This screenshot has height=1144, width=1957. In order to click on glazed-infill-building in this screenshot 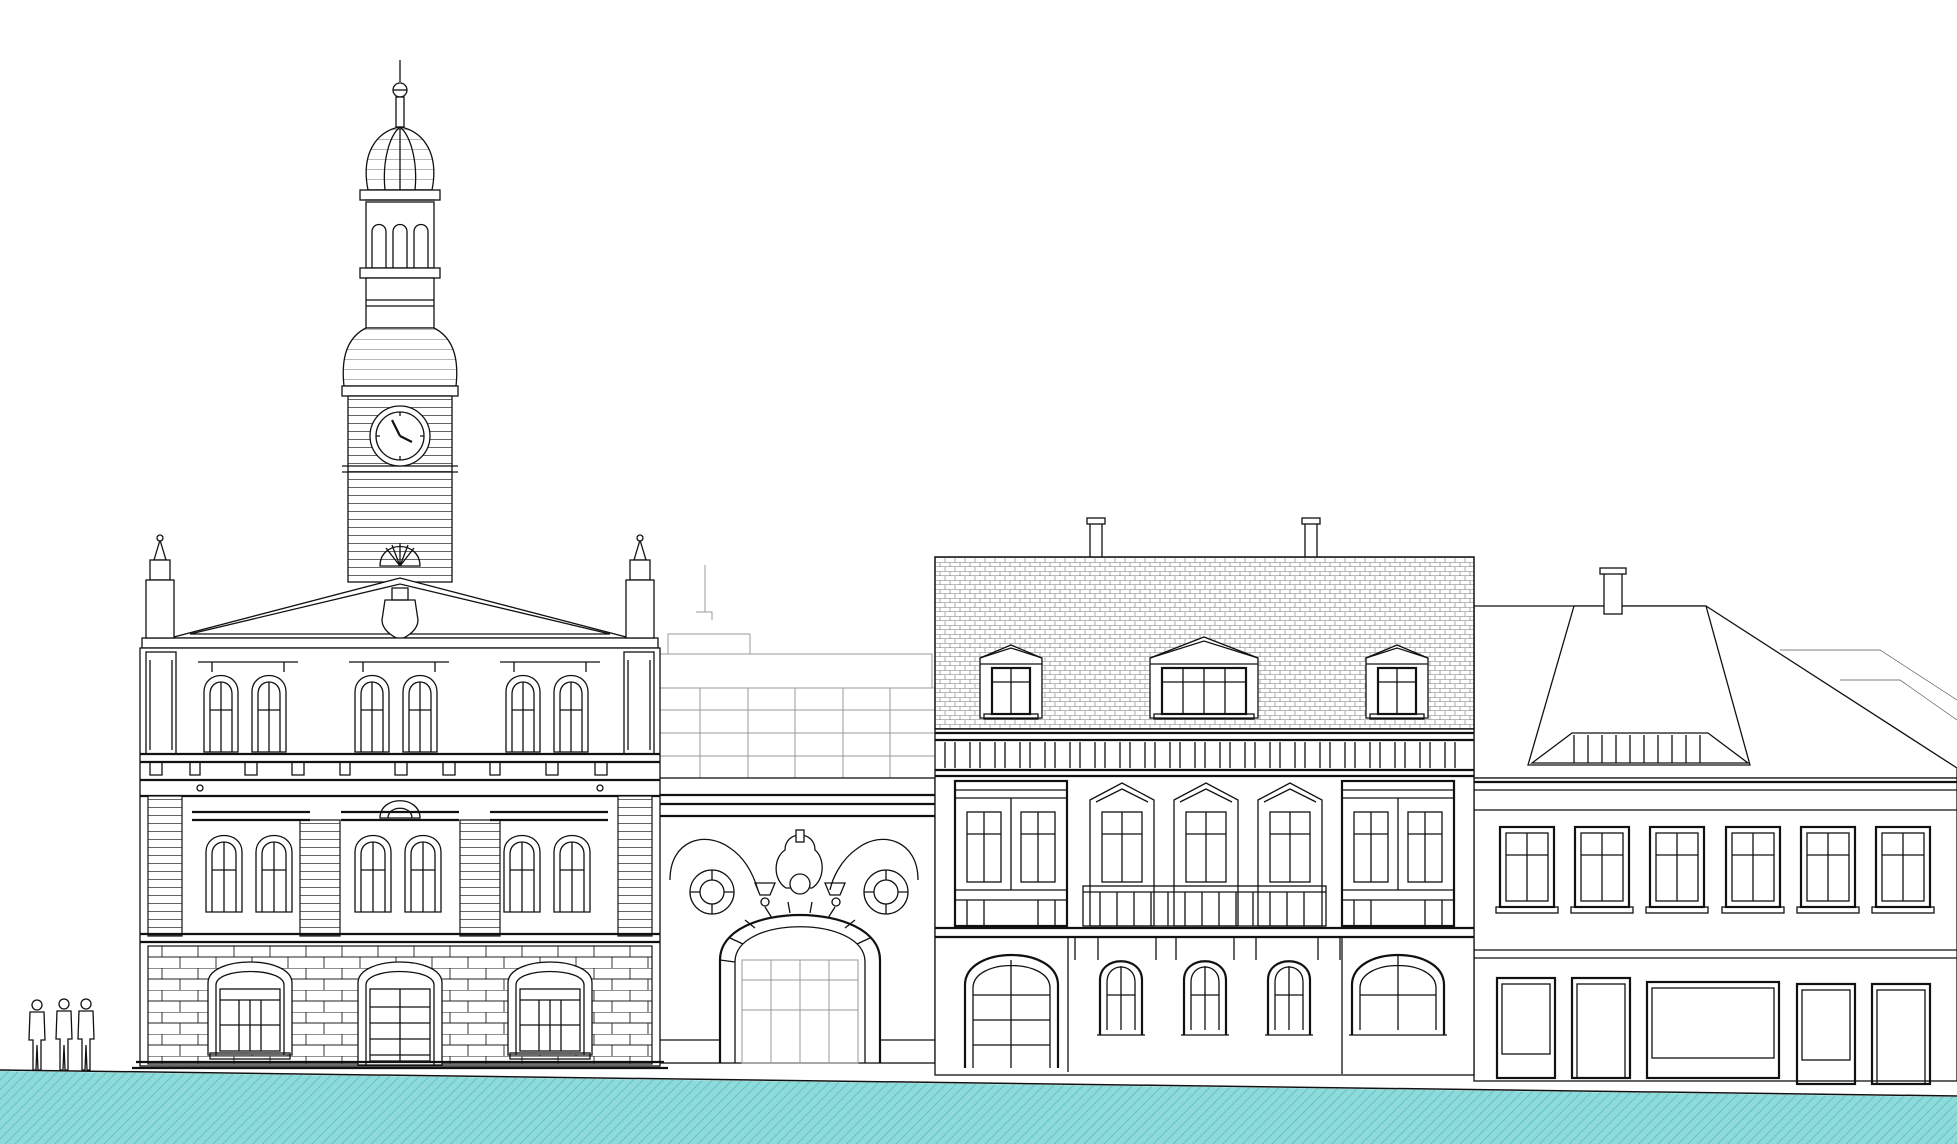, I will do `click(793, 814)`.